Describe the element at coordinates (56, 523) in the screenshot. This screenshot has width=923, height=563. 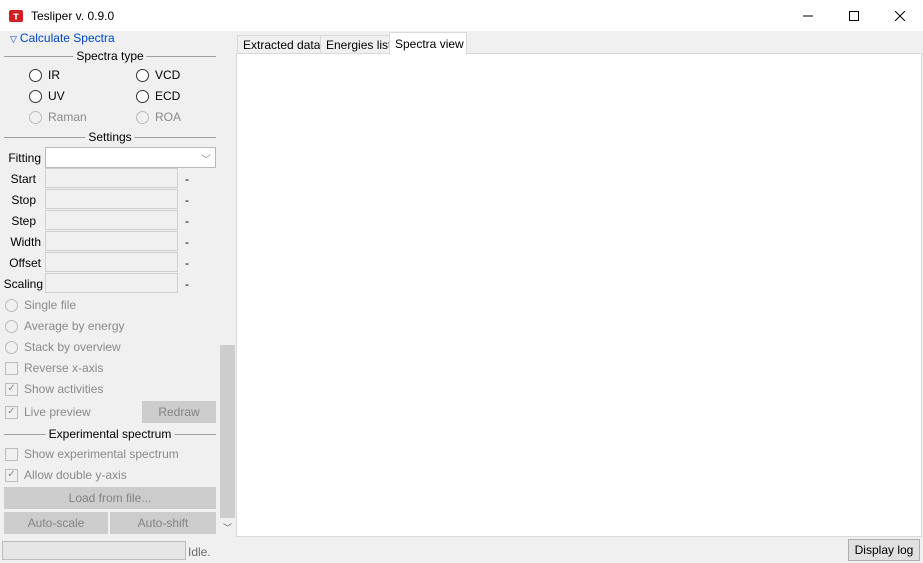
I see `auto-scale-button: Auto-scale` at that location.